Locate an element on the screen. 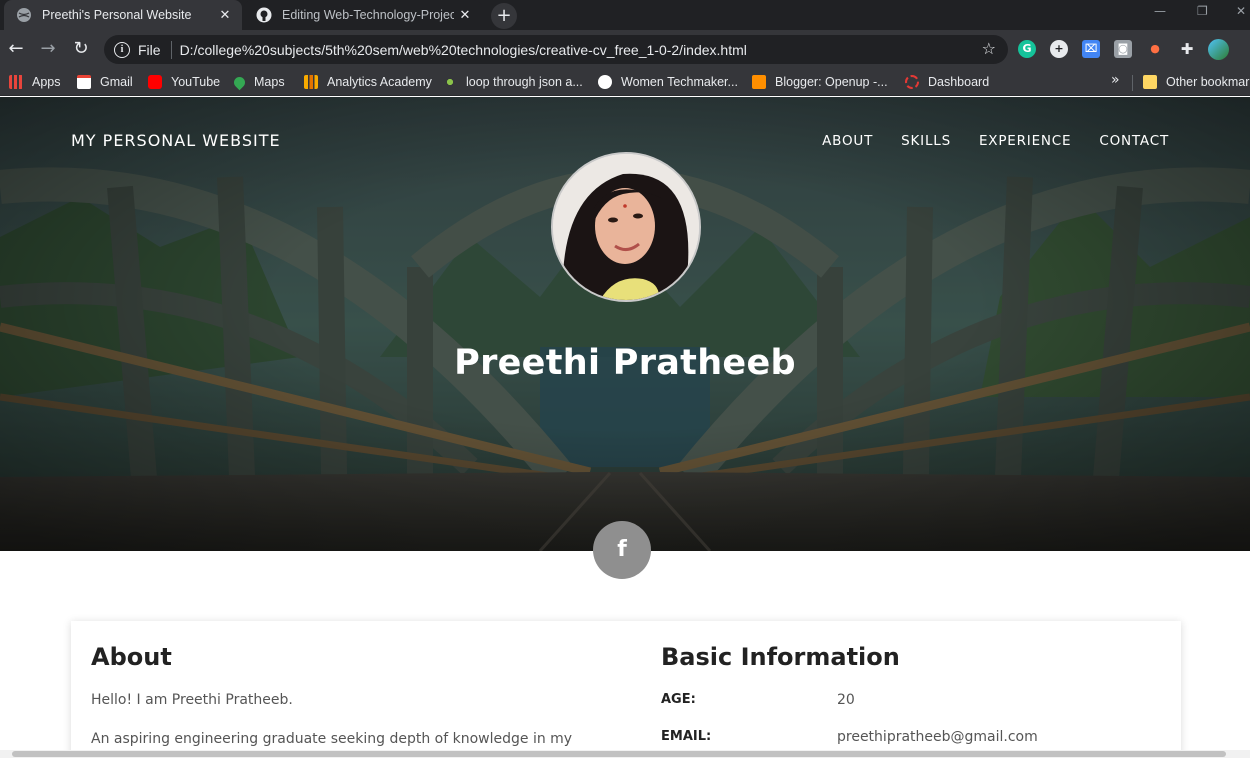 The image size is (1250, 758). bookmark-label: Dashboard is located at coordinates (959, 82).